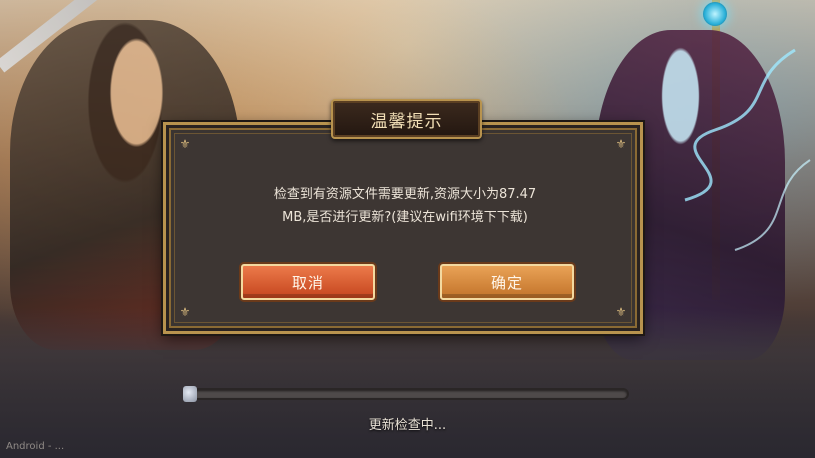 The width and height of the screenshot is (815, 458). I want to click on dialog-title-plate: 温馨提示, so click(406, 119).